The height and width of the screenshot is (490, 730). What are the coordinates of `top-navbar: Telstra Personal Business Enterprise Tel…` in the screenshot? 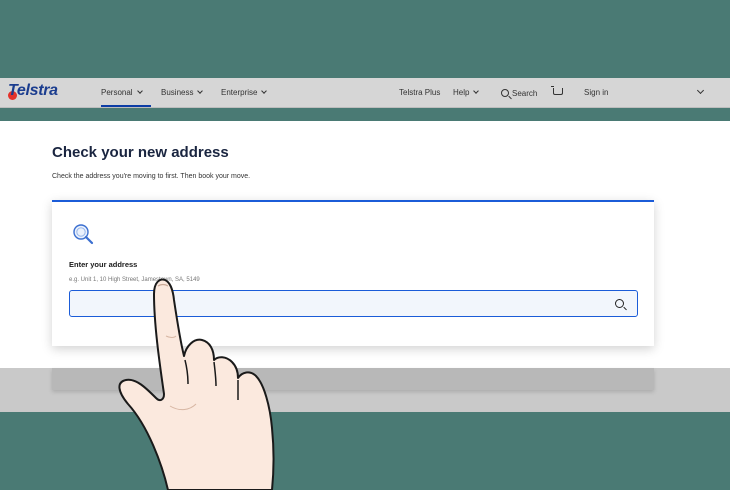 It's located at (365, 93).